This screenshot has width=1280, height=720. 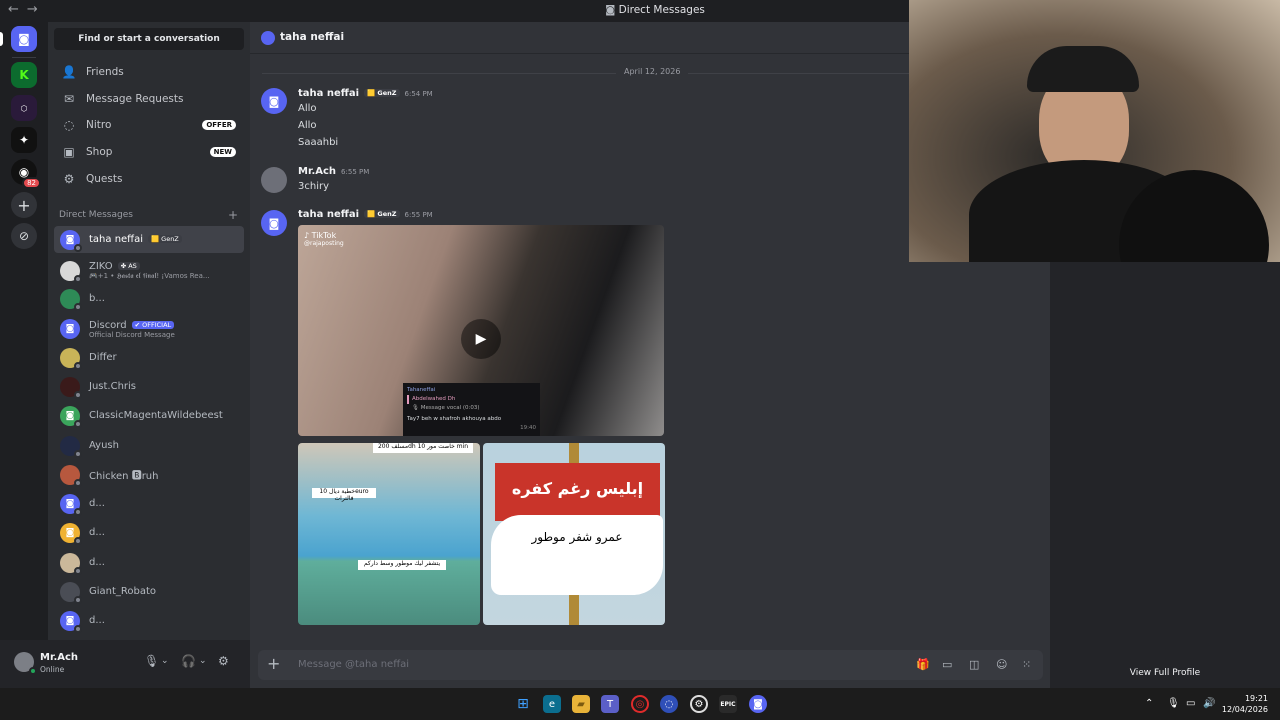 What do you see at coordinates (24, 75) in the screenshot?
I see `server-kick: K` at bounding box center [24, 75].